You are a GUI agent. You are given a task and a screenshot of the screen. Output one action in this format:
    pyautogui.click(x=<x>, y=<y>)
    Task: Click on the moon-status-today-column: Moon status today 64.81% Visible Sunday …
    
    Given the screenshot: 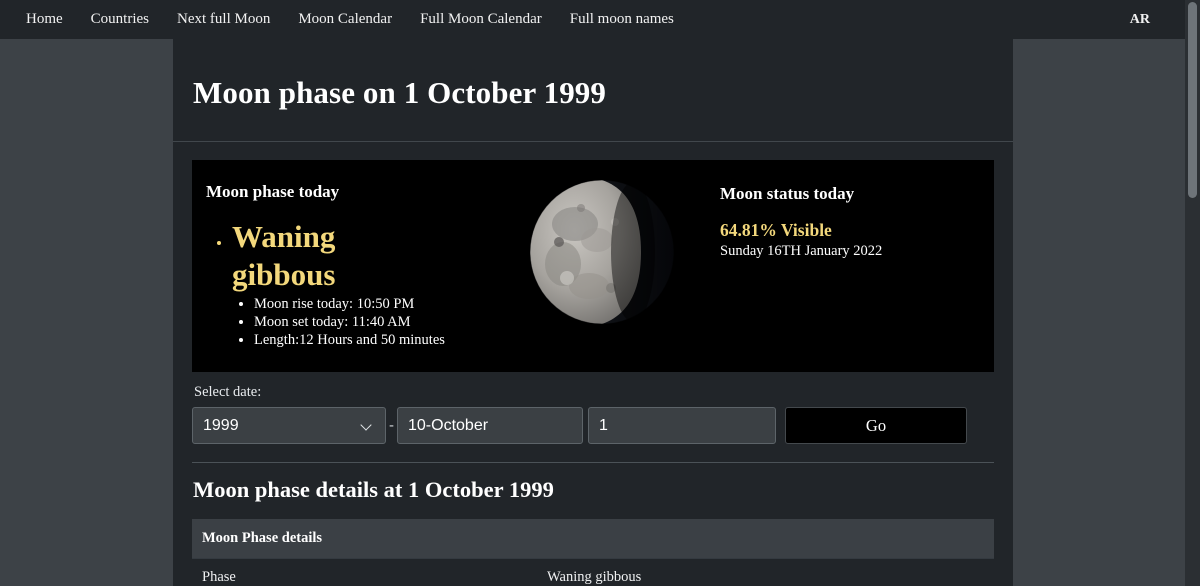 What is the action you would take?
    pyautogui.click(x=848, y=277)
    